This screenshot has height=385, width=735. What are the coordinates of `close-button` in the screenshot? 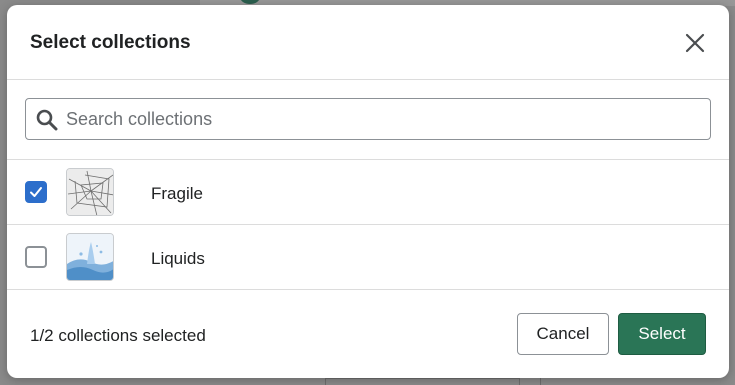 It's located at (695, 43).